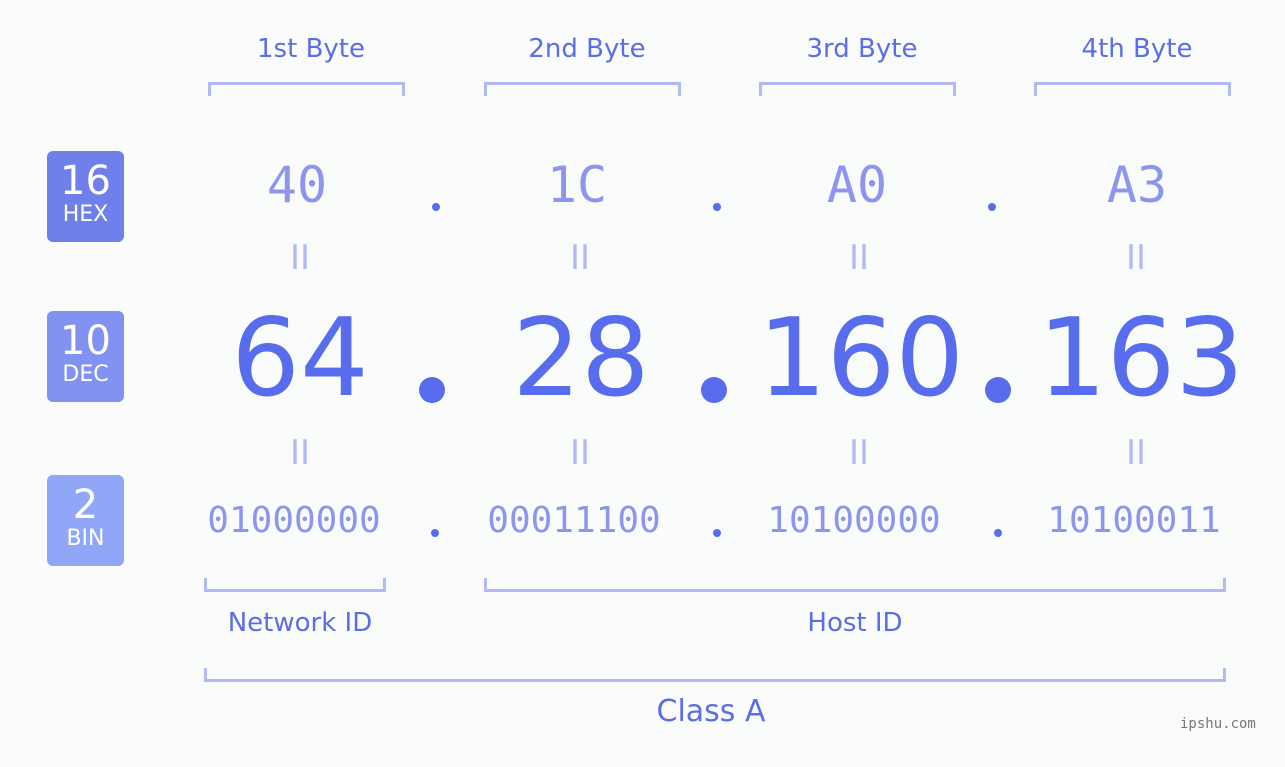 This screenshot has width=1285, height=767. Describe the element at coordinates (300, 623) in the screenshot. I see `network-id-label: Network ID` at that location.